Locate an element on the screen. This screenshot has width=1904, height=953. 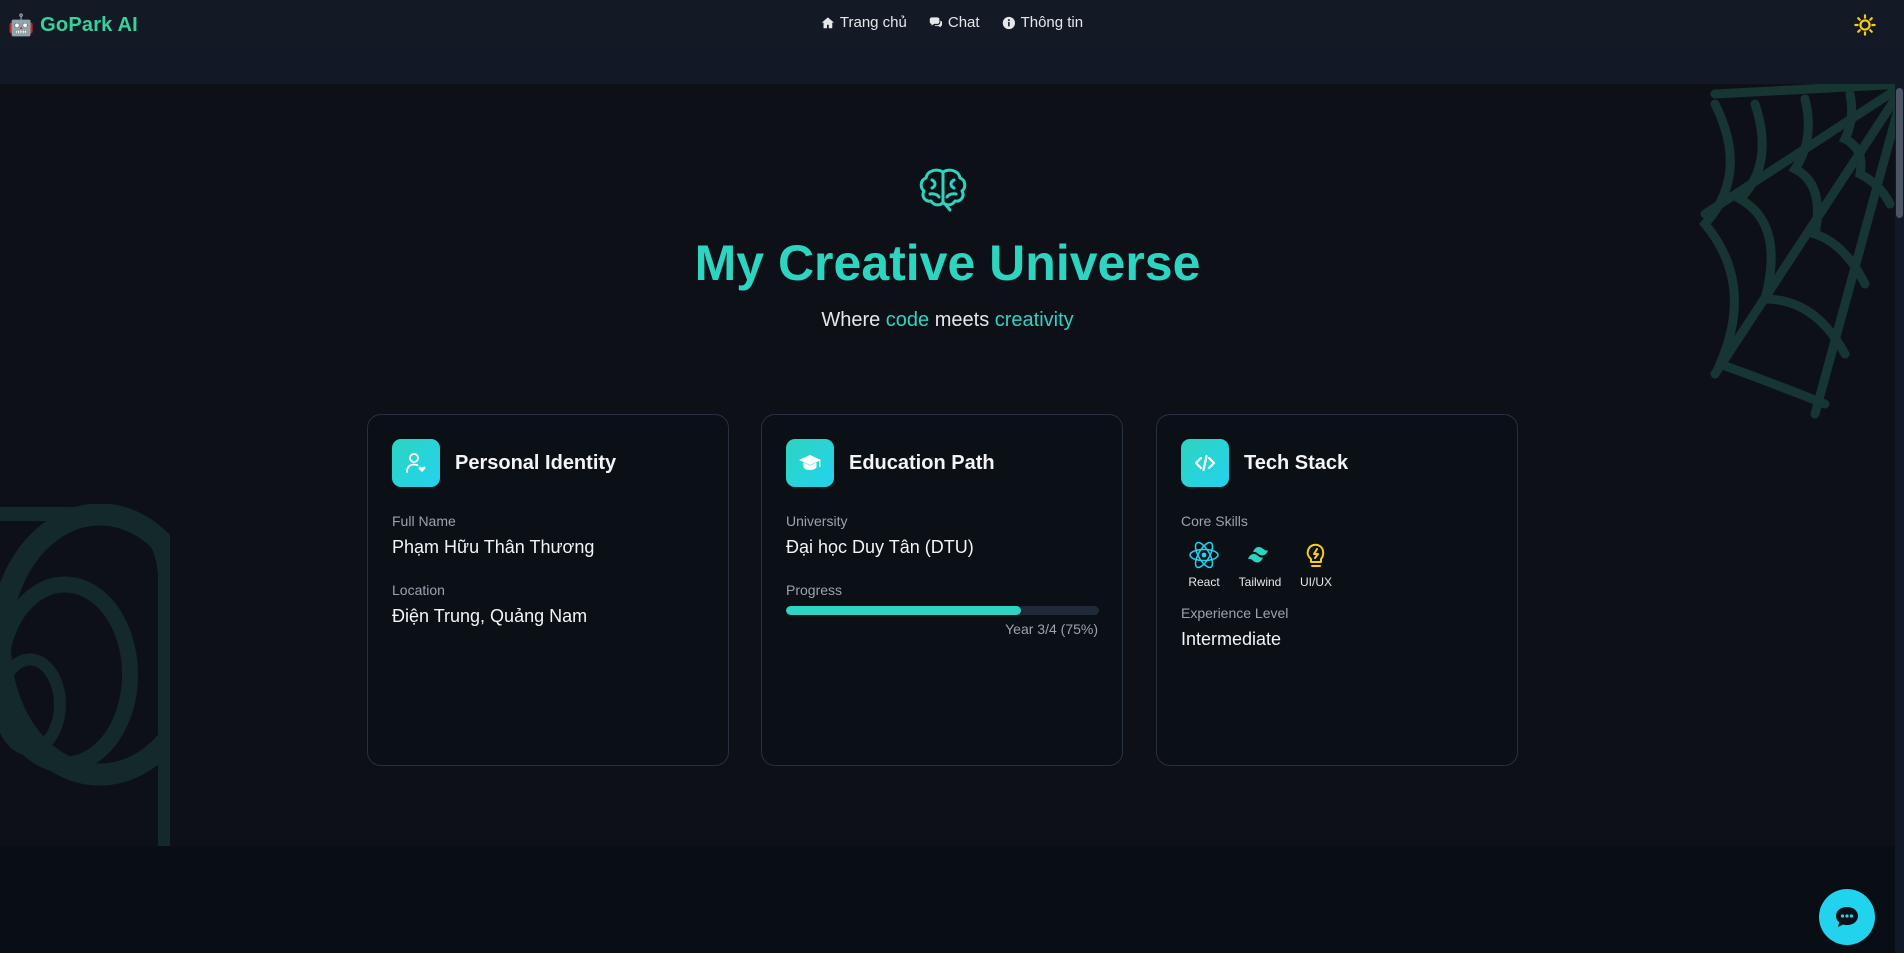
location-label: Location is located at coordinates (418, 590).